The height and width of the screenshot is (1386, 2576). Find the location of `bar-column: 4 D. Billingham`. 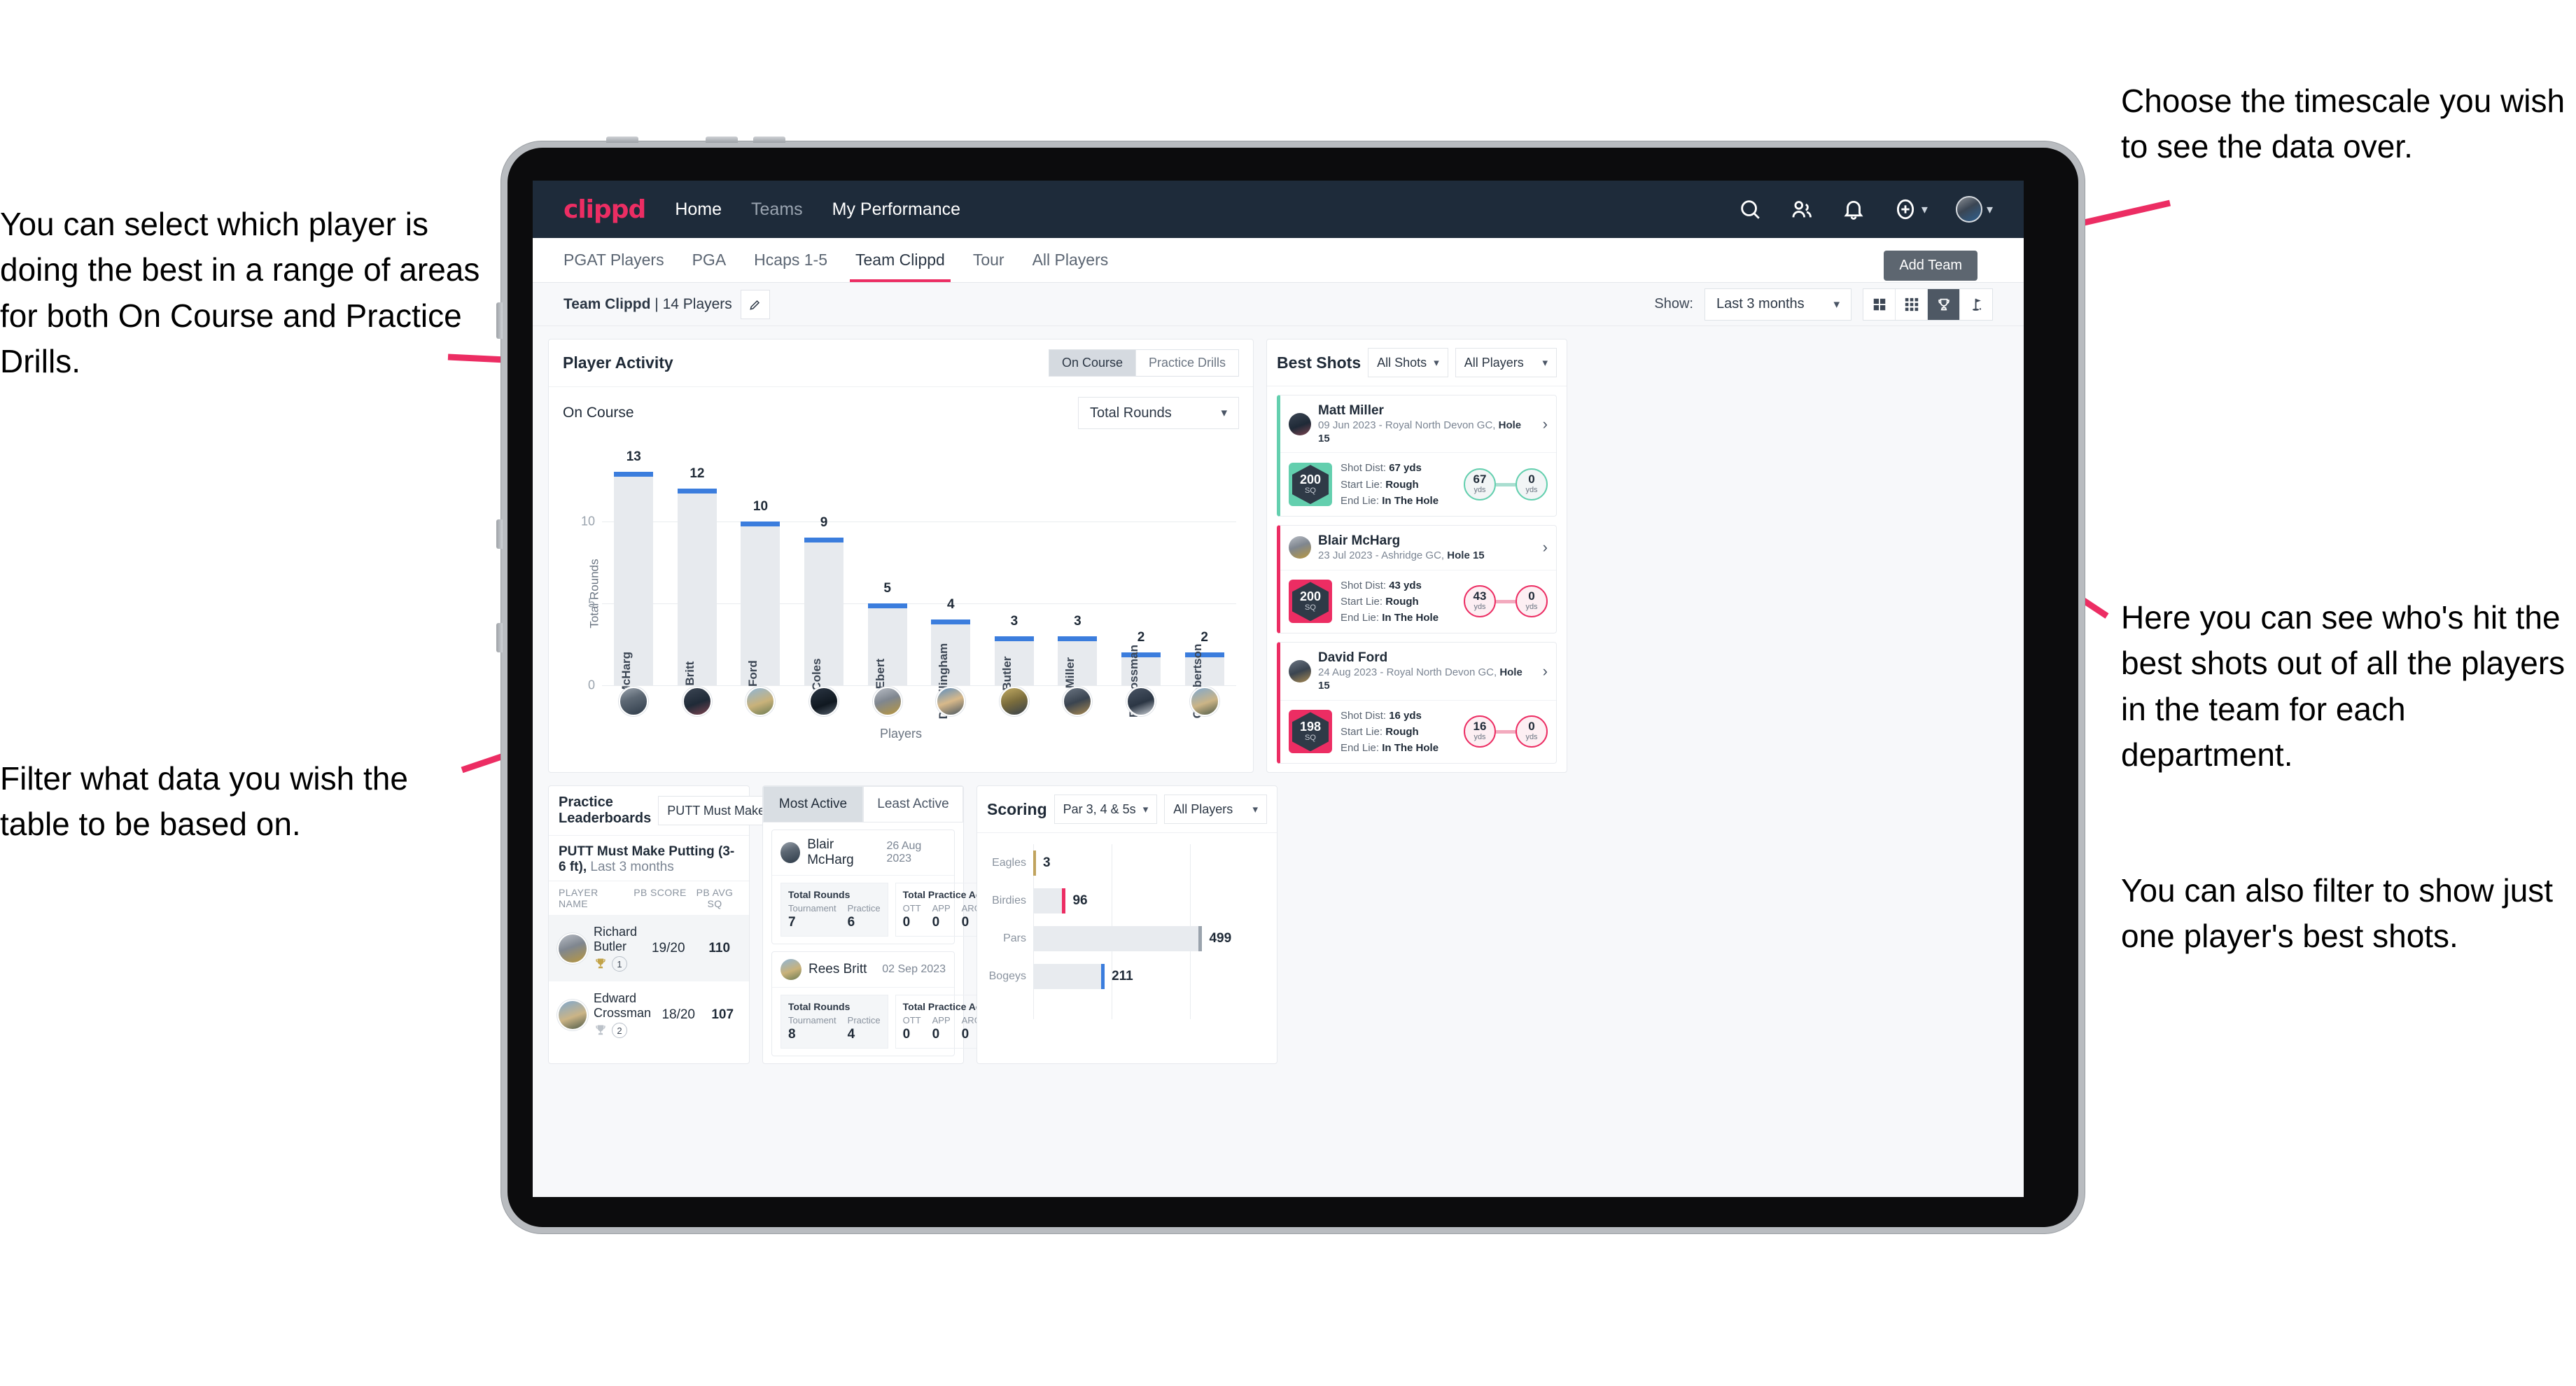

bar-column: 4 D. Billingham is located at coordinates (951, 587).